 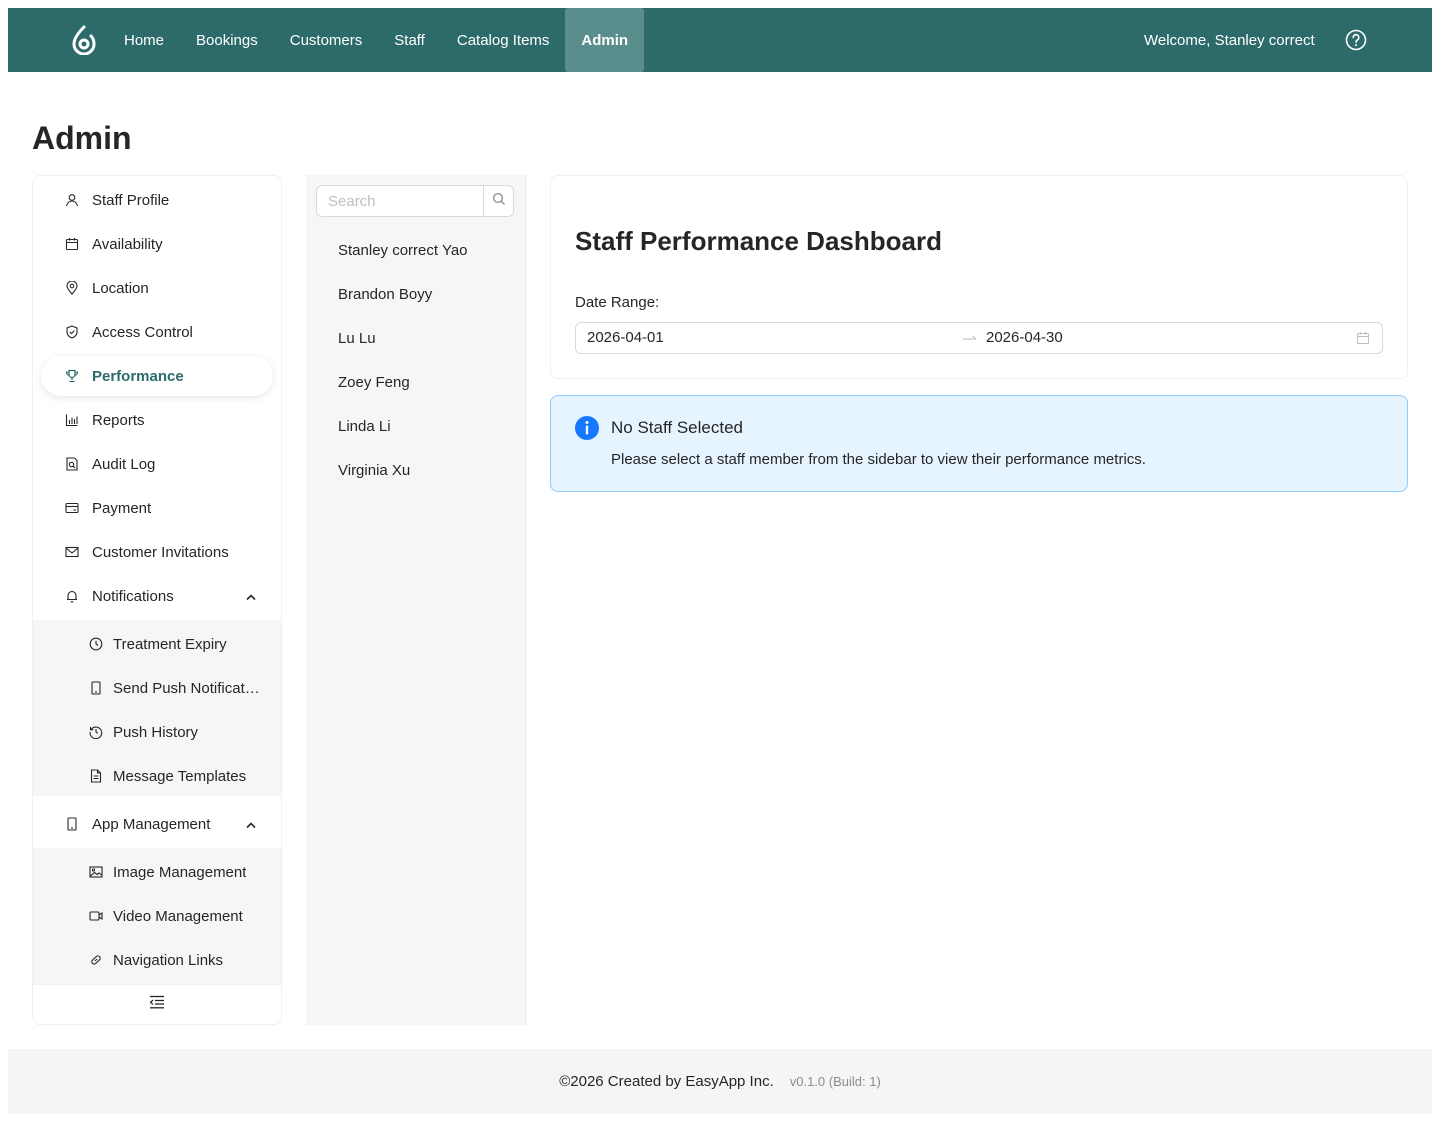 I want to click on submenu-item-label: Message Templates, so click(x=180, y=776).